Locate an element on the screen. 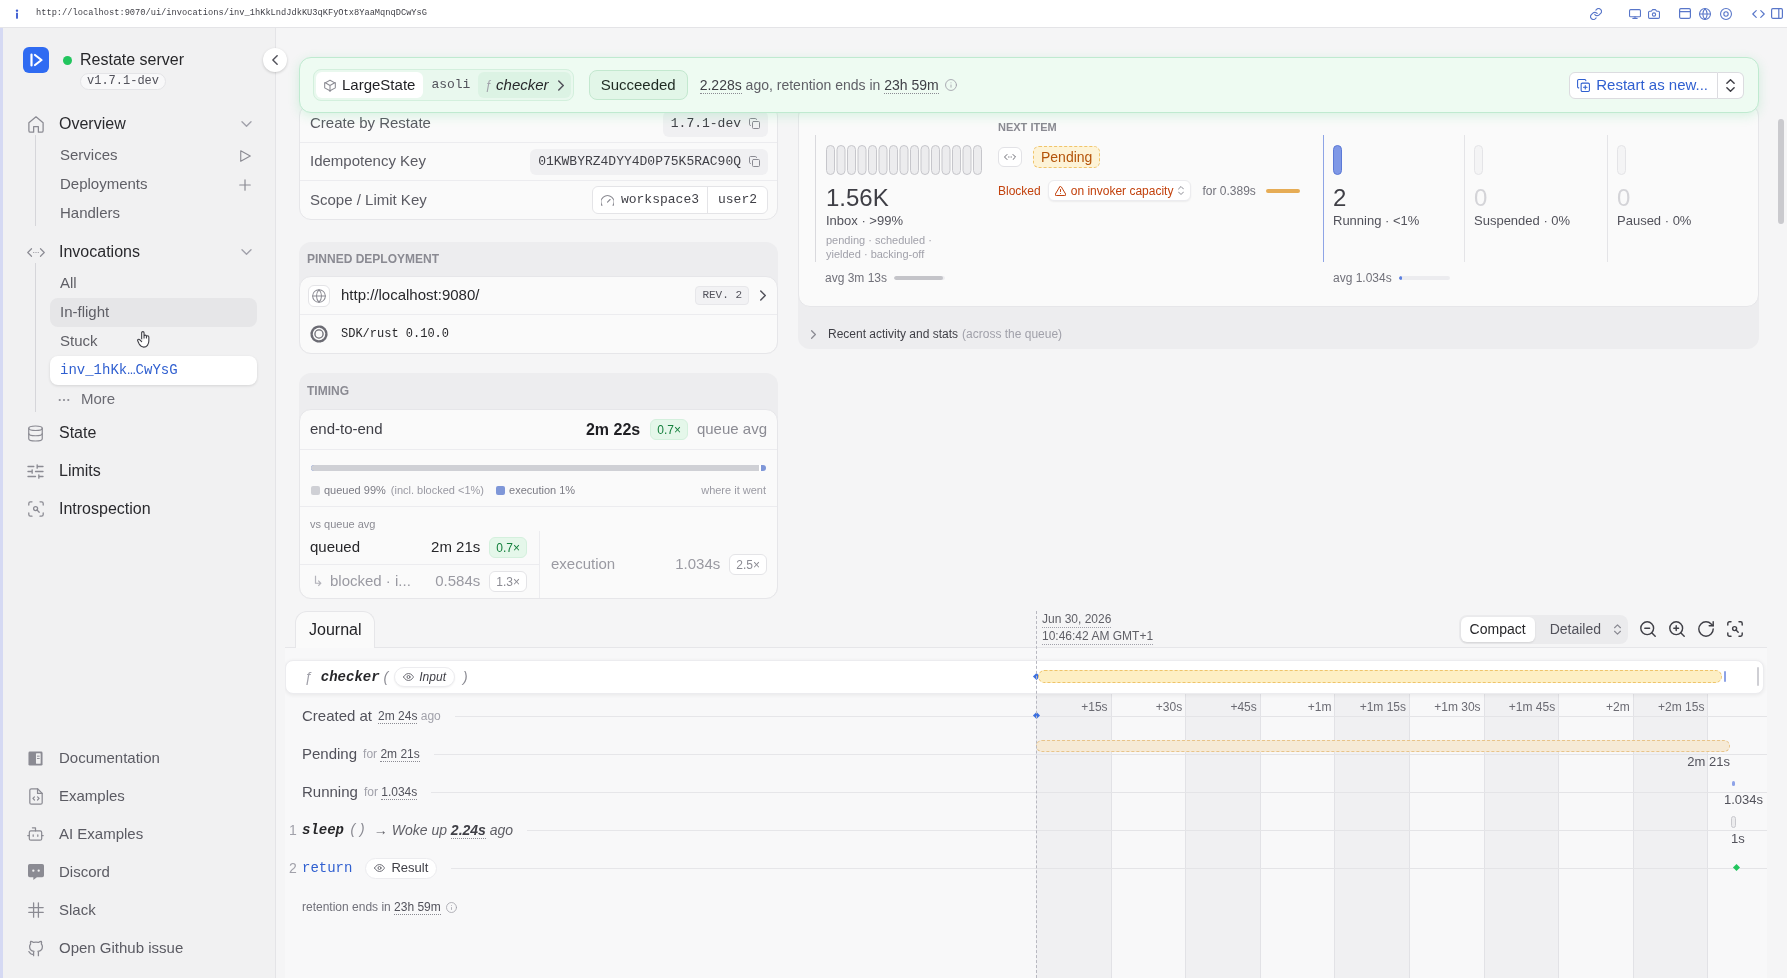 This screenshot has height=978, width=1787. logo-icon is located at coordinates (36, 60).